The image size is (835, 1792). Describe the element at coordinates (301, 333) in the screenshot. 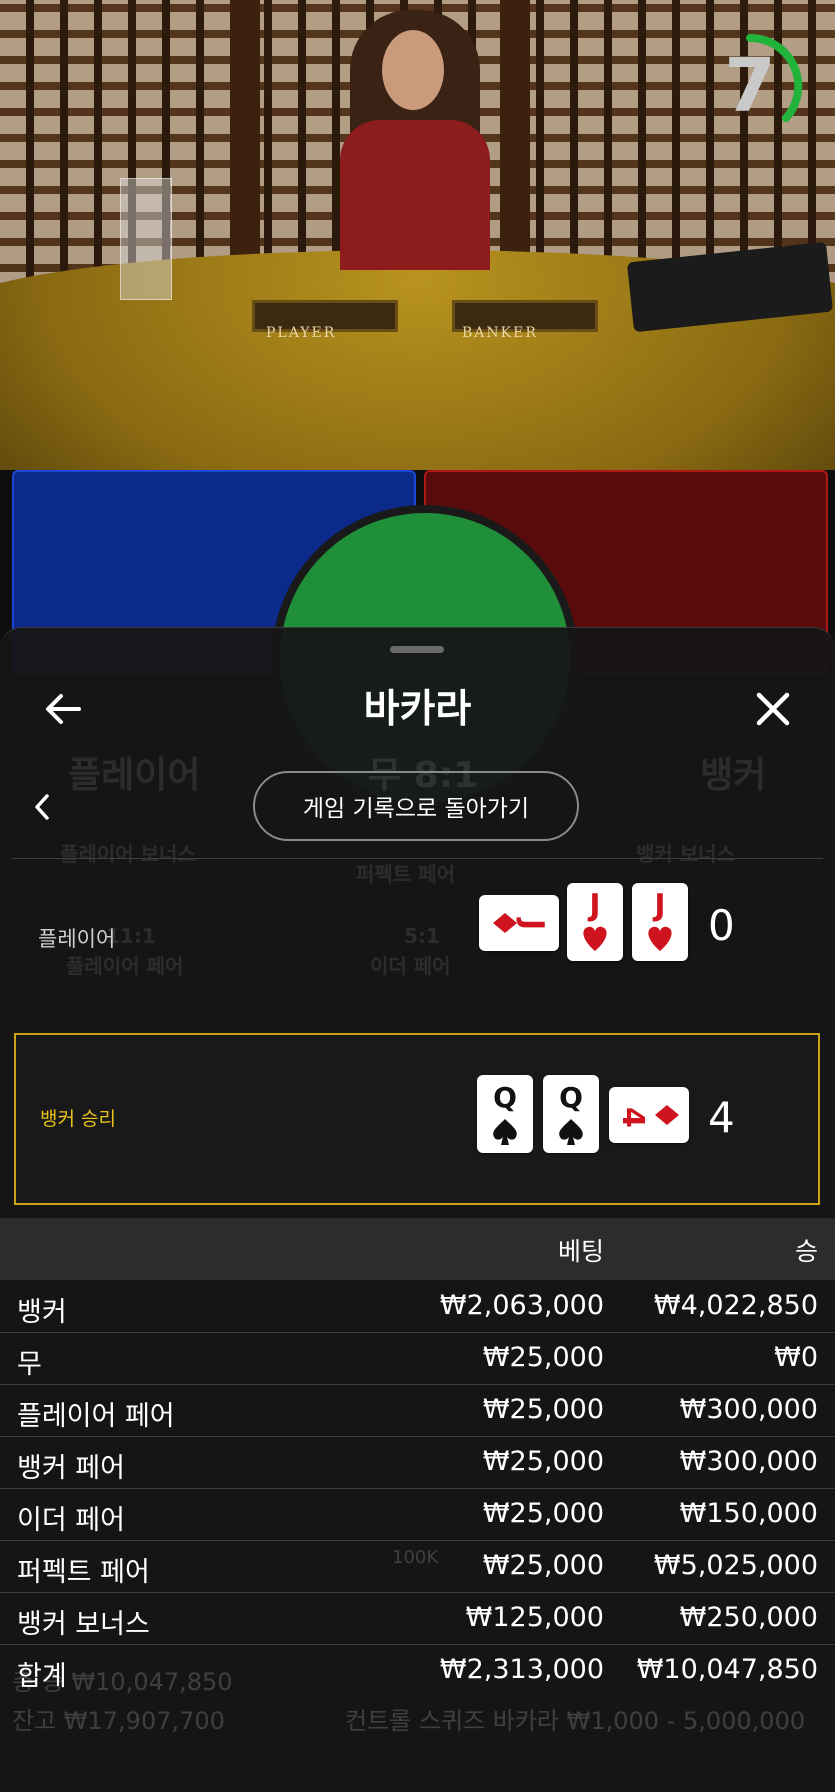

I see `felt-label-player: PLAYER` at that location.